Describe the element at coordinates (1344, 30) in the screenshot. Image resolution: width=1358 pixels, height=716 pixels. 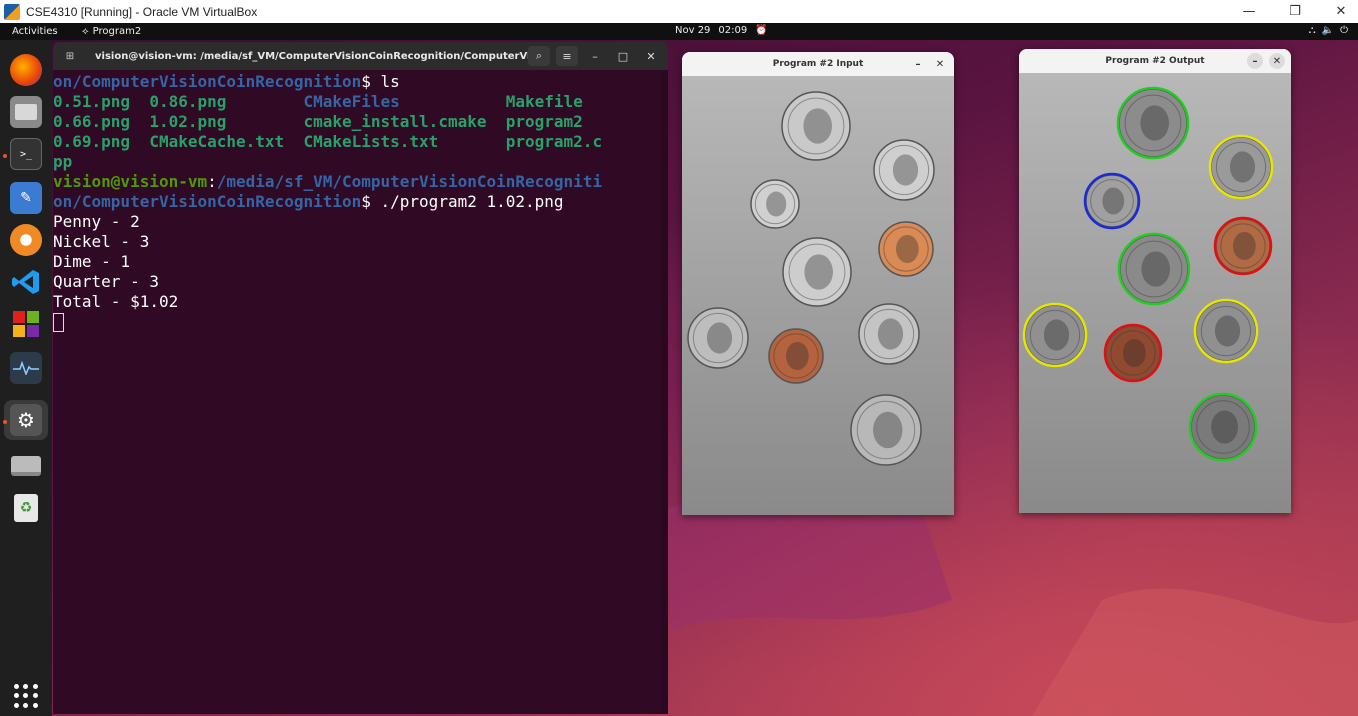
I see `power-icon: ⏻` at that location.